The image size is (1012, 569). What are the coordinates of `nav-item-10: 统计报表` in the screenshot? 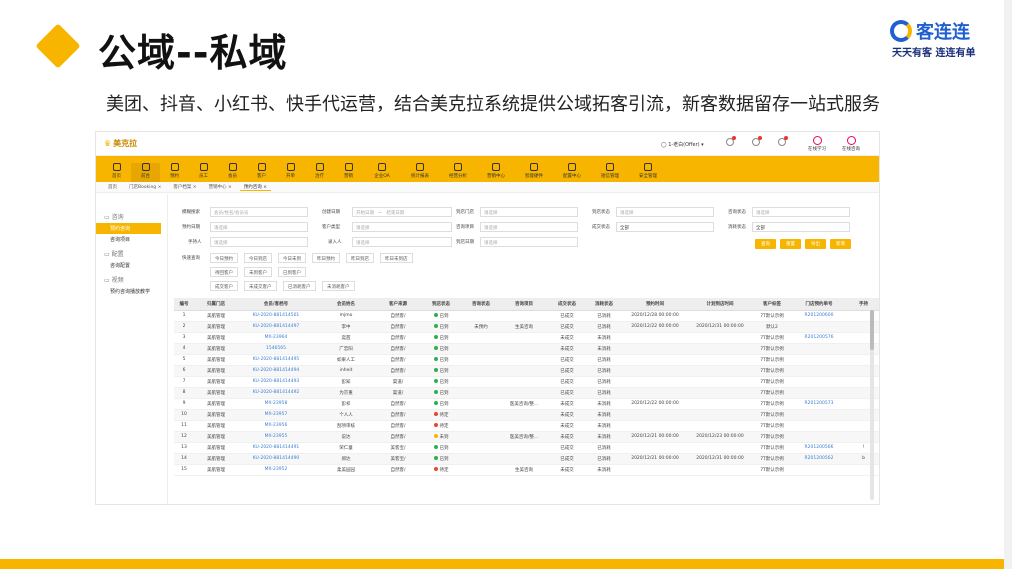 It's located at (420, 172).